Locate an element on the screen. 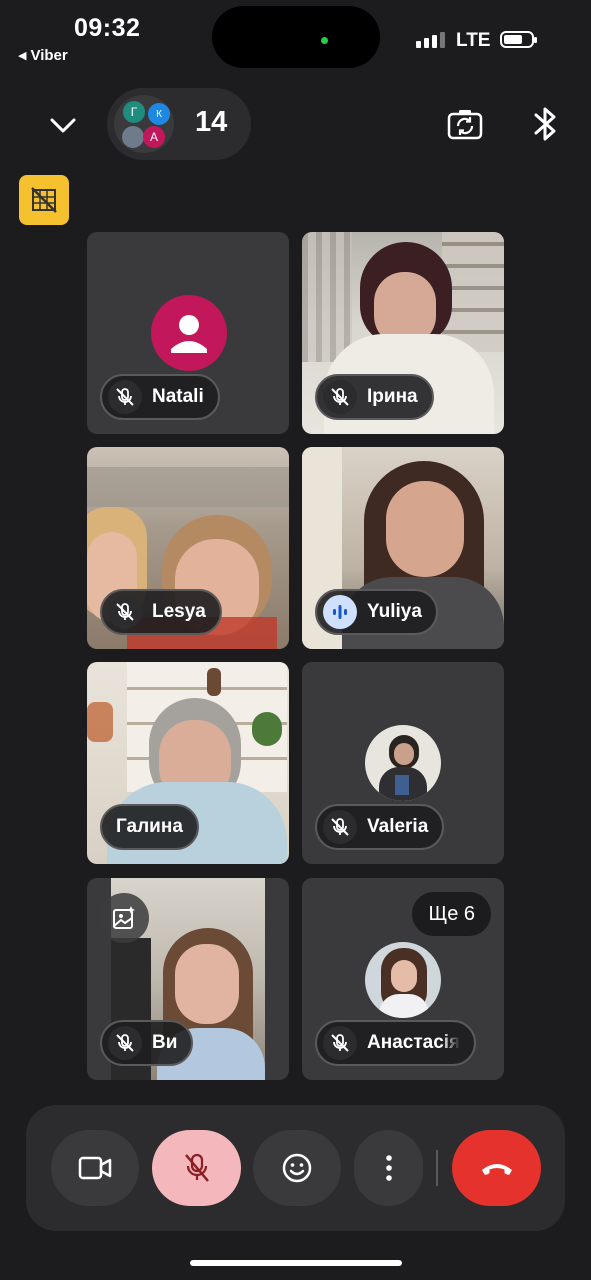  hang-up-icon is located at coordinates (496, 1169).